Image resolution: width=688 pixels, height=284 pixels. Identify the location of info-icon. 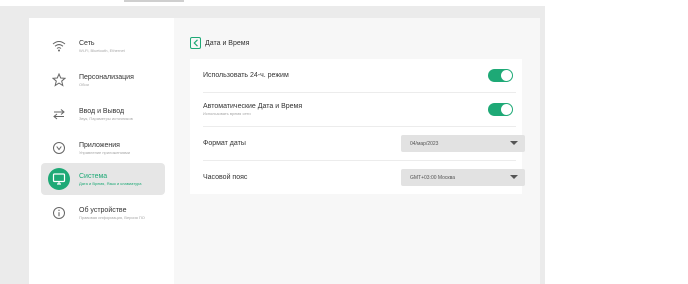
(59, 213).